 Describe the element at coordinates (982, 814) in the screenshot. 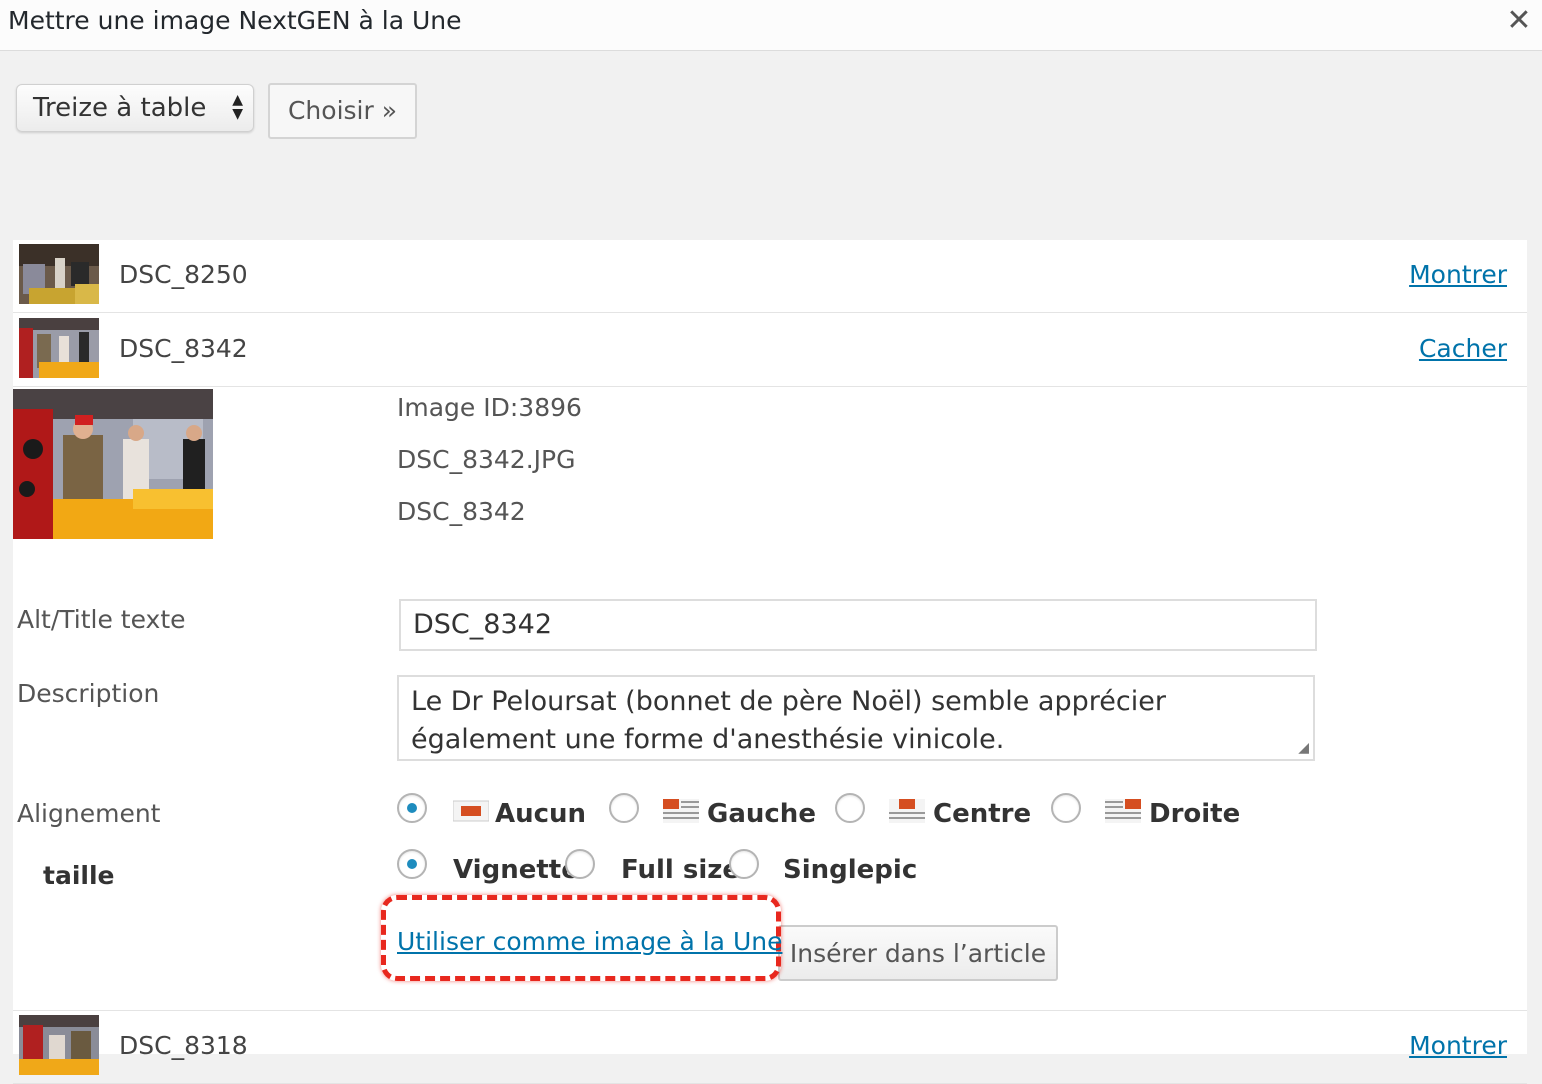

I see `align-center-label: Centre` at that location.